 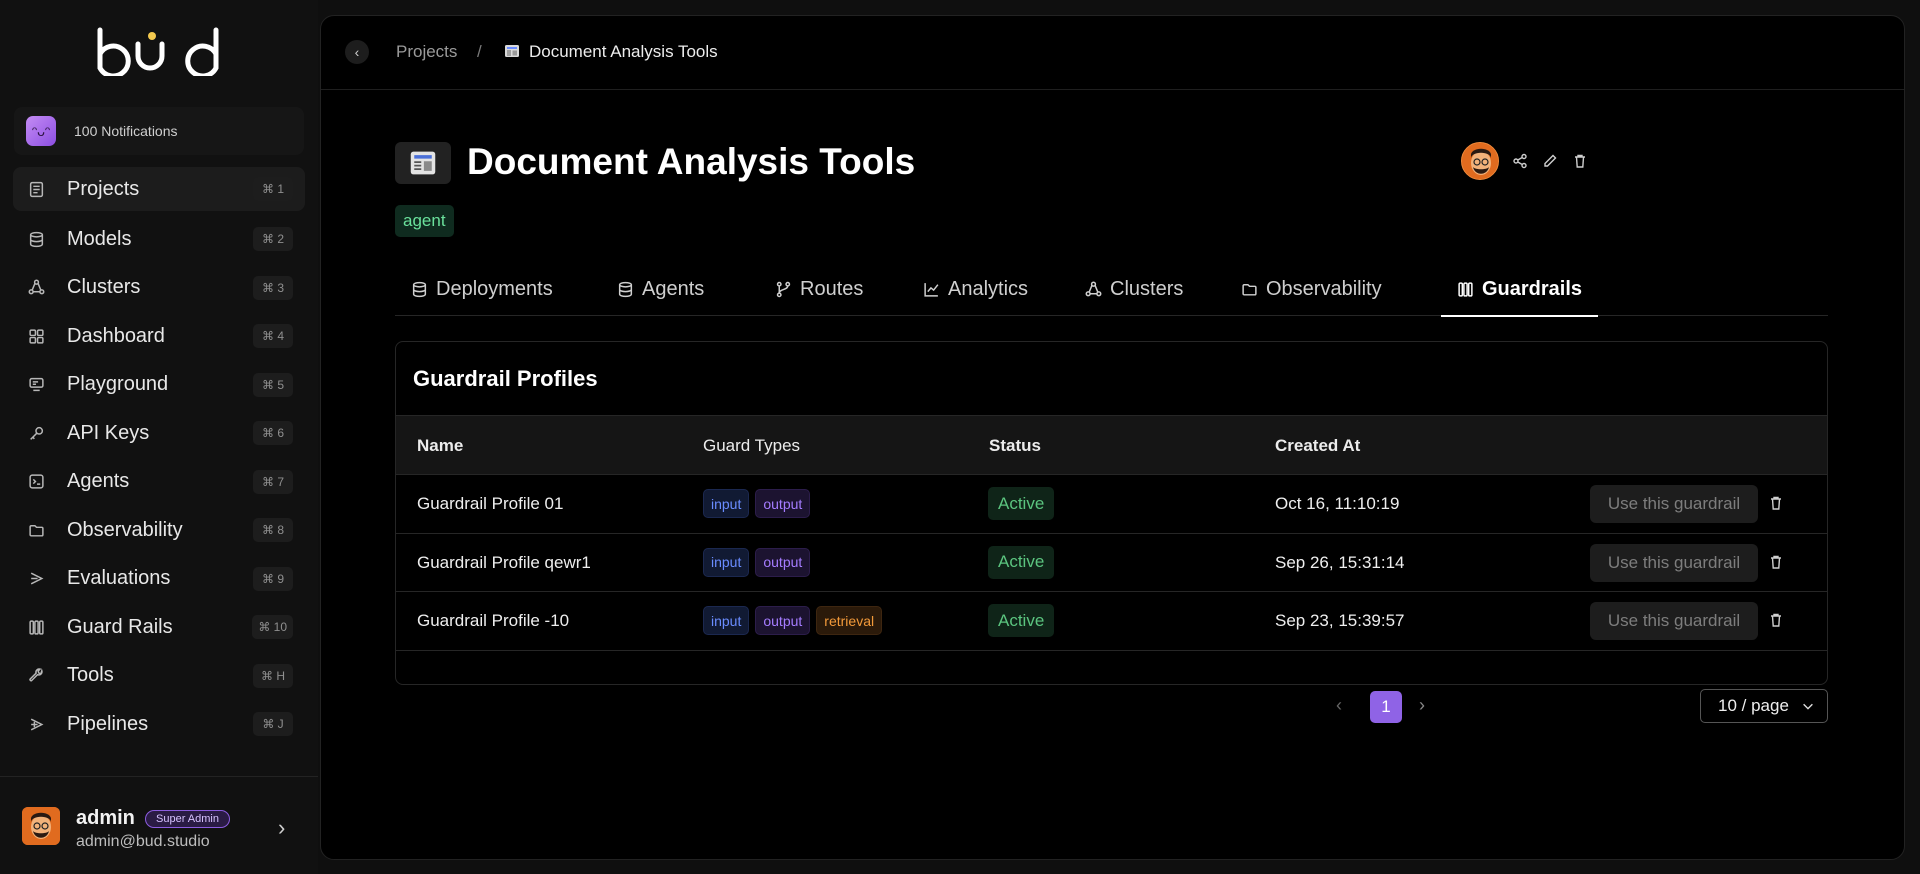 What do you see at coordinates (482, 289) in the screenshot?
I see `tab-deployments: Deployments` at bounding box center [482, 289].